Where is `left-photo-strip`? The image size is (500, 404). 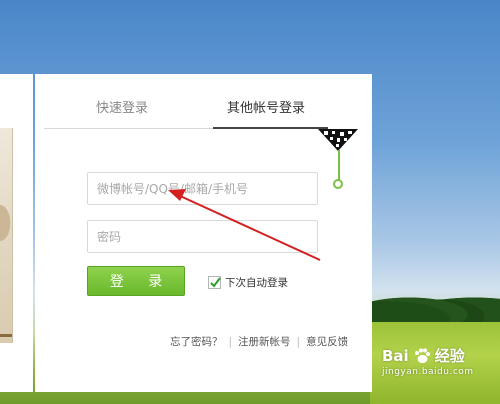
left-photo-strip is located at coordinates (6, 235).